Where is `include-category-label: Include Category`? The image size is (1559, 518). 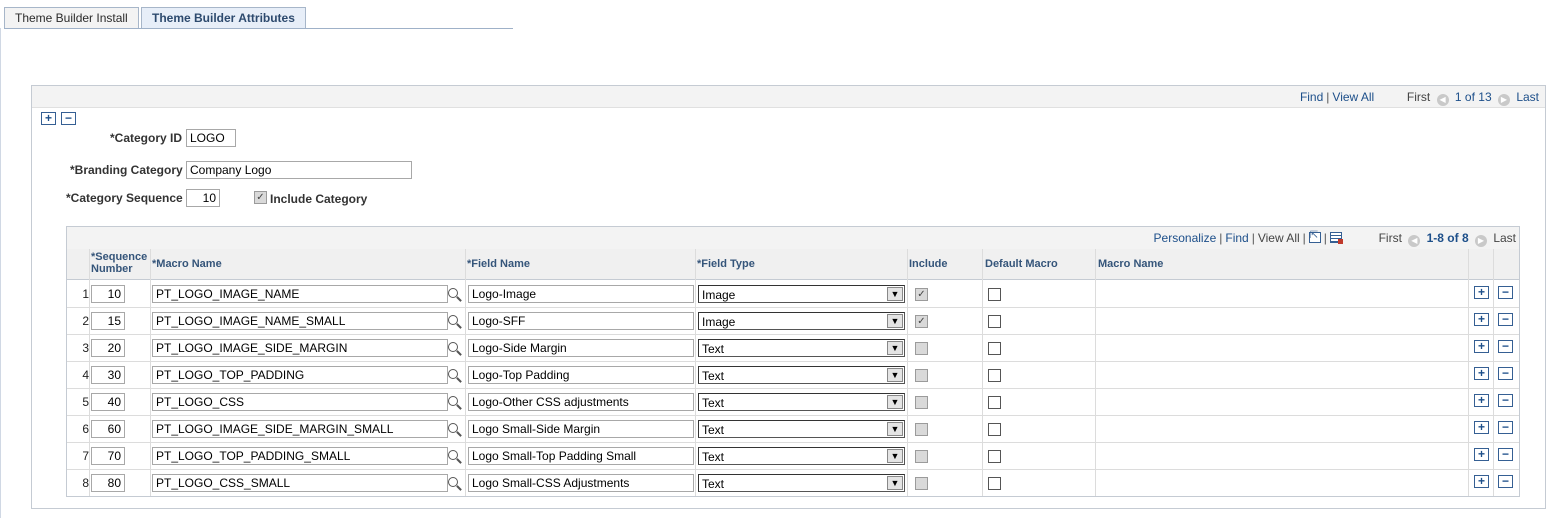 include-category-label: Include Category is located at coordinates (319, 199).